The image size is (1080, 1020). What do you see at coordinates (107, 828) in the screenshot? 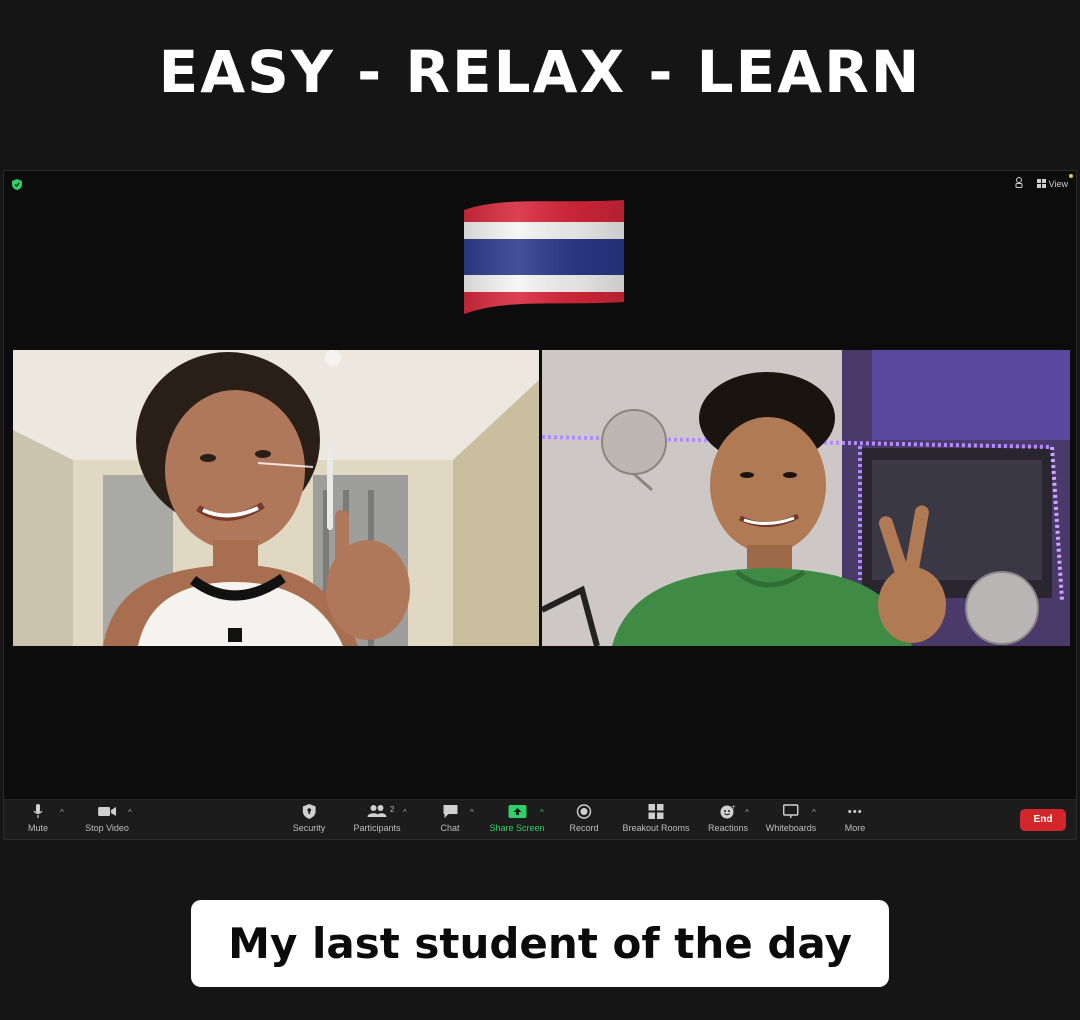
I see `stop-video-label: Stop Video` at bounding box center [107, 828].